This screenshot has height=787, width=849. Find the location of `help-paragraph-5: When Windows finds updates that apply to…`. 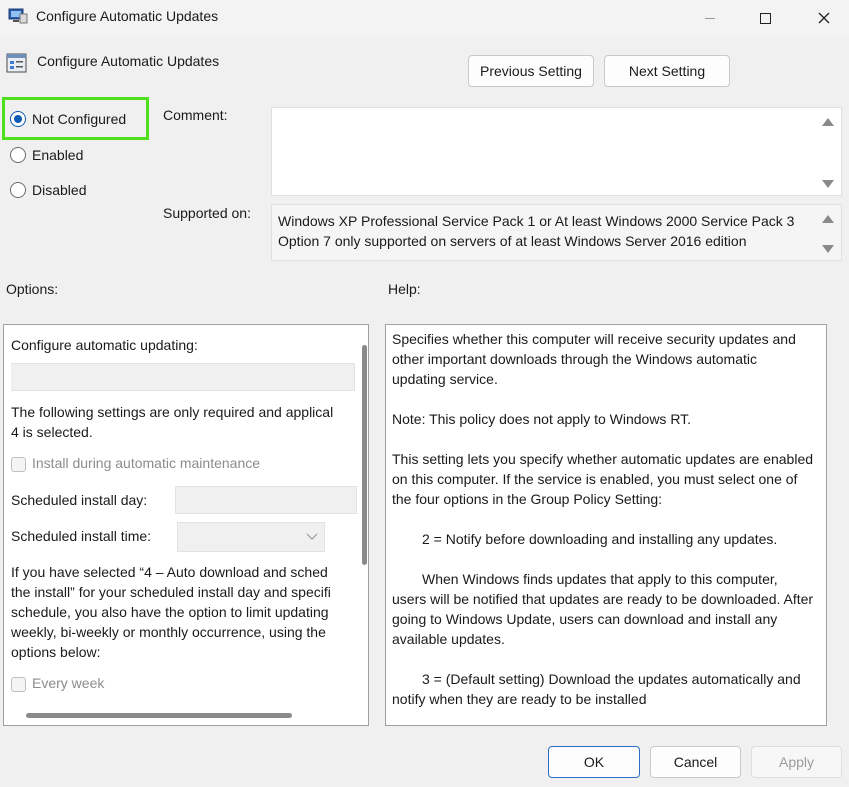

help-paragraph-5: When Windows finds updates that apply to… is located at coordinates (603, 609).